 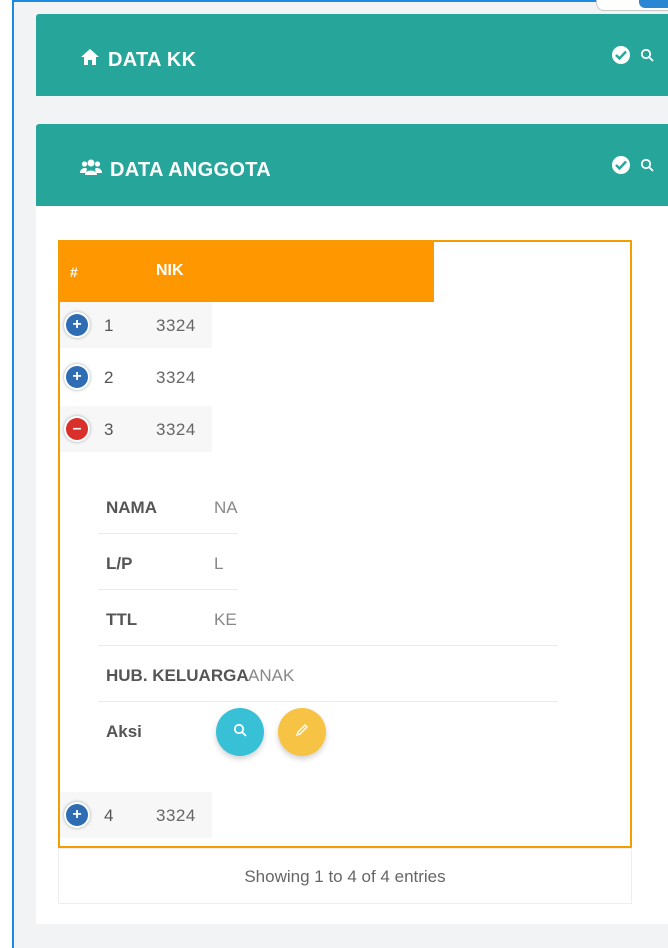 I want to click on home-icon, so click(x=94, y=60).